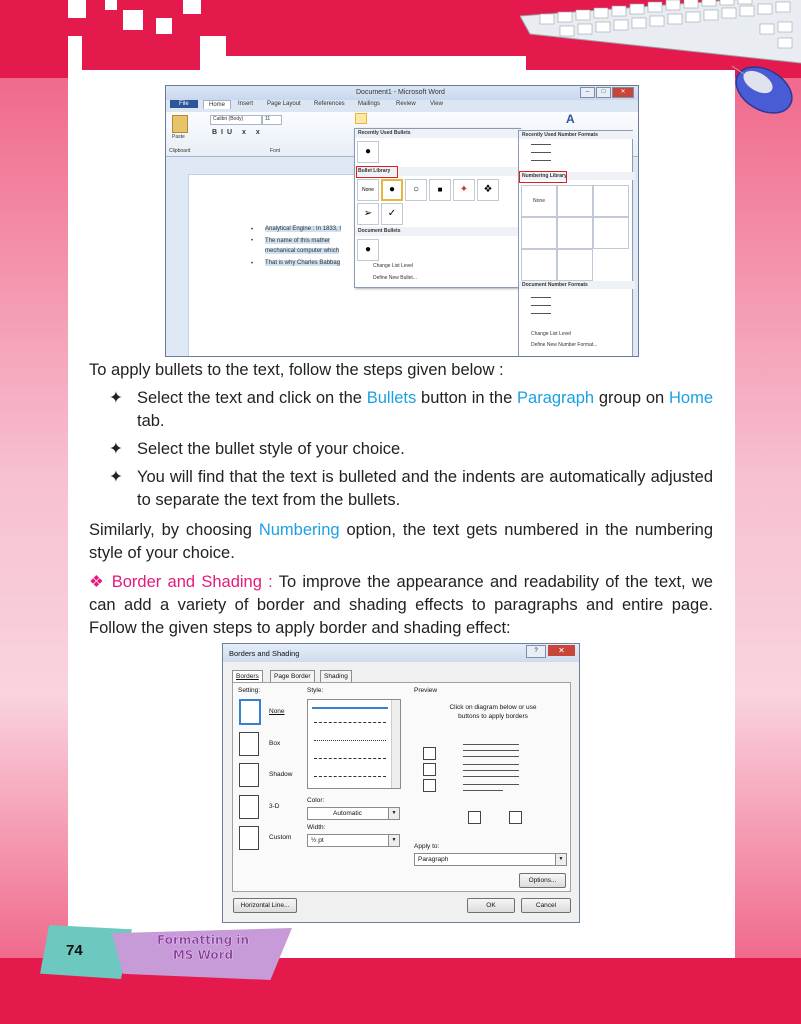 The height and width of the screenshot is (1024, 801). I want to click on tab-mailings: Mailings, so click(369, 104).